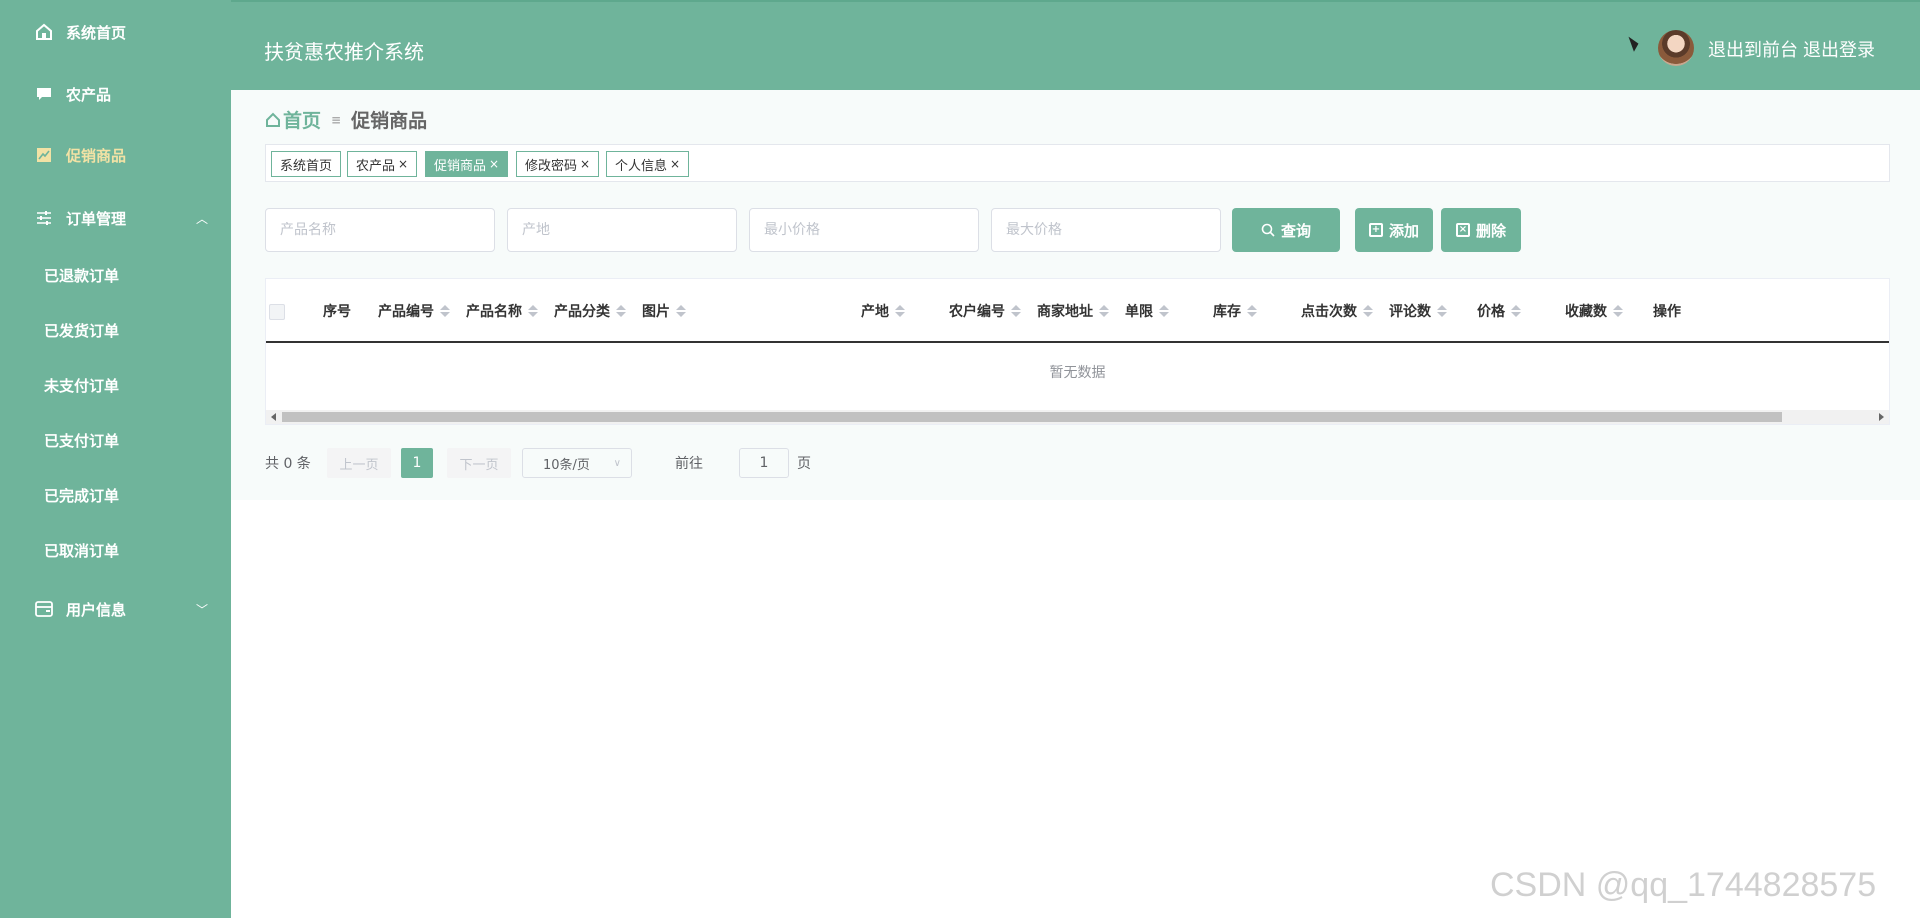 Image resolution: width=1920 pixels, height=918 pixels. Describe the element at coordinates (1594, 311) in the screenshot. I see `column-header-sortable: 收藏数` at that location.